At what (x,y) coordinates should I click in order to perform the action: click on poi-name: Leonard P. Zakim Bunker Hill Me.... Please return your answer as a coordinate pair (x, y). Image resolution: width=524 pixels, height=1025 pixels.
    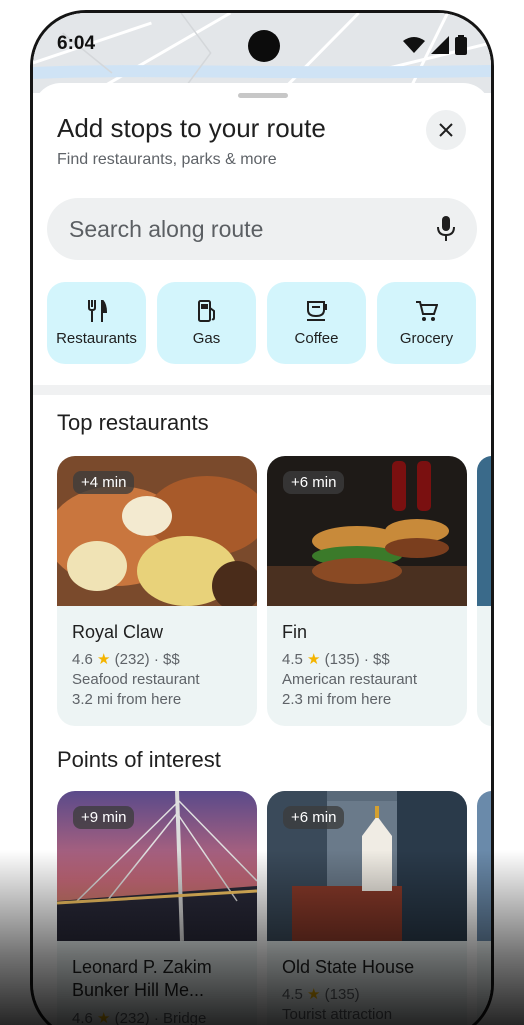
    Looking at the image, I should click on (157, 979).